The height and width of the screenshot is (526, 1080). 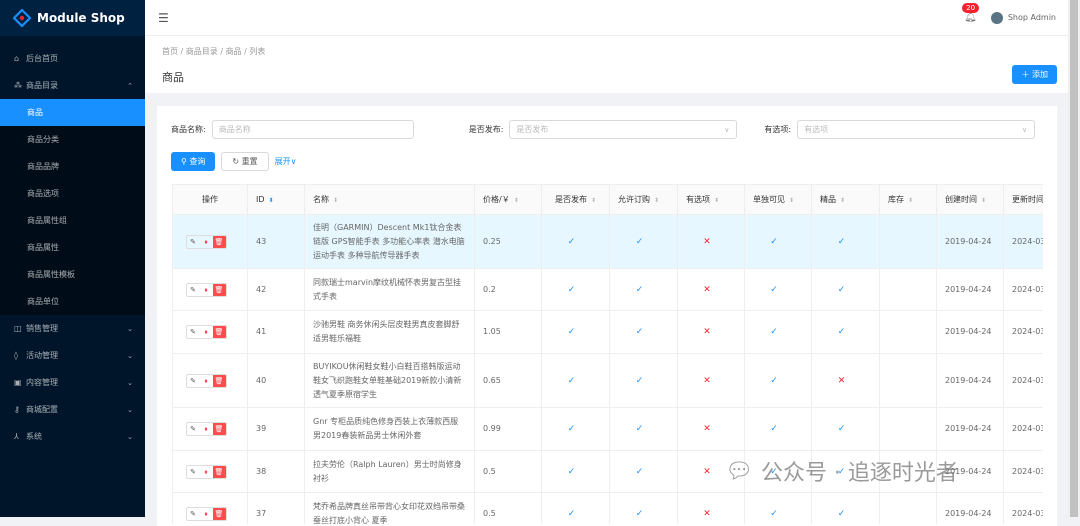 I want to click on sidebar-item: ⅄ 系统 ⌄, so click(x=72, y=436).